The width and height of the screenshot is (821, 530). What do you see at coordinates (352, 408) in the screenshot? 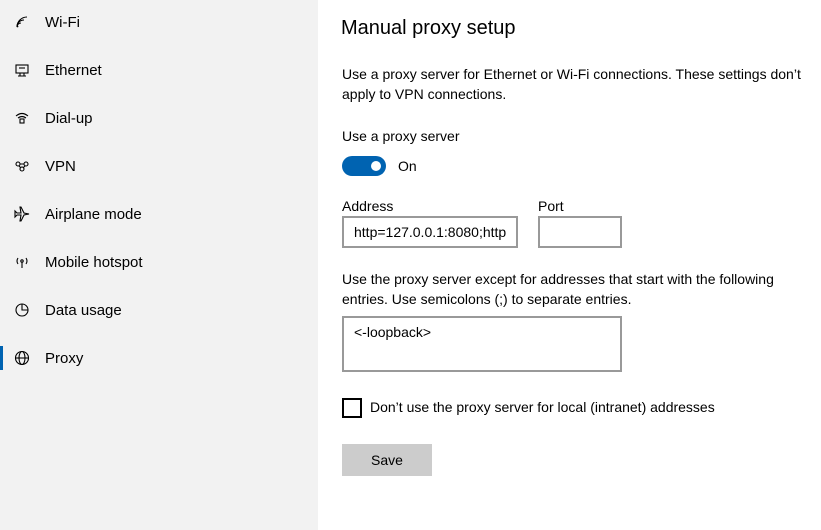
I see `local-addresses-checkbox` at bounding box center [352, 408].